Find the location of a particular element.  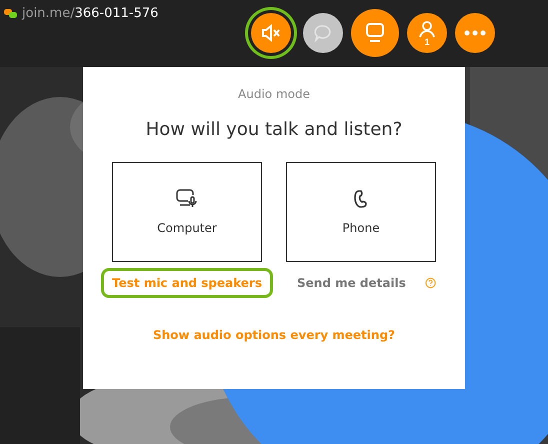

computer-microphone-icon is located at coordinates (187, 199).